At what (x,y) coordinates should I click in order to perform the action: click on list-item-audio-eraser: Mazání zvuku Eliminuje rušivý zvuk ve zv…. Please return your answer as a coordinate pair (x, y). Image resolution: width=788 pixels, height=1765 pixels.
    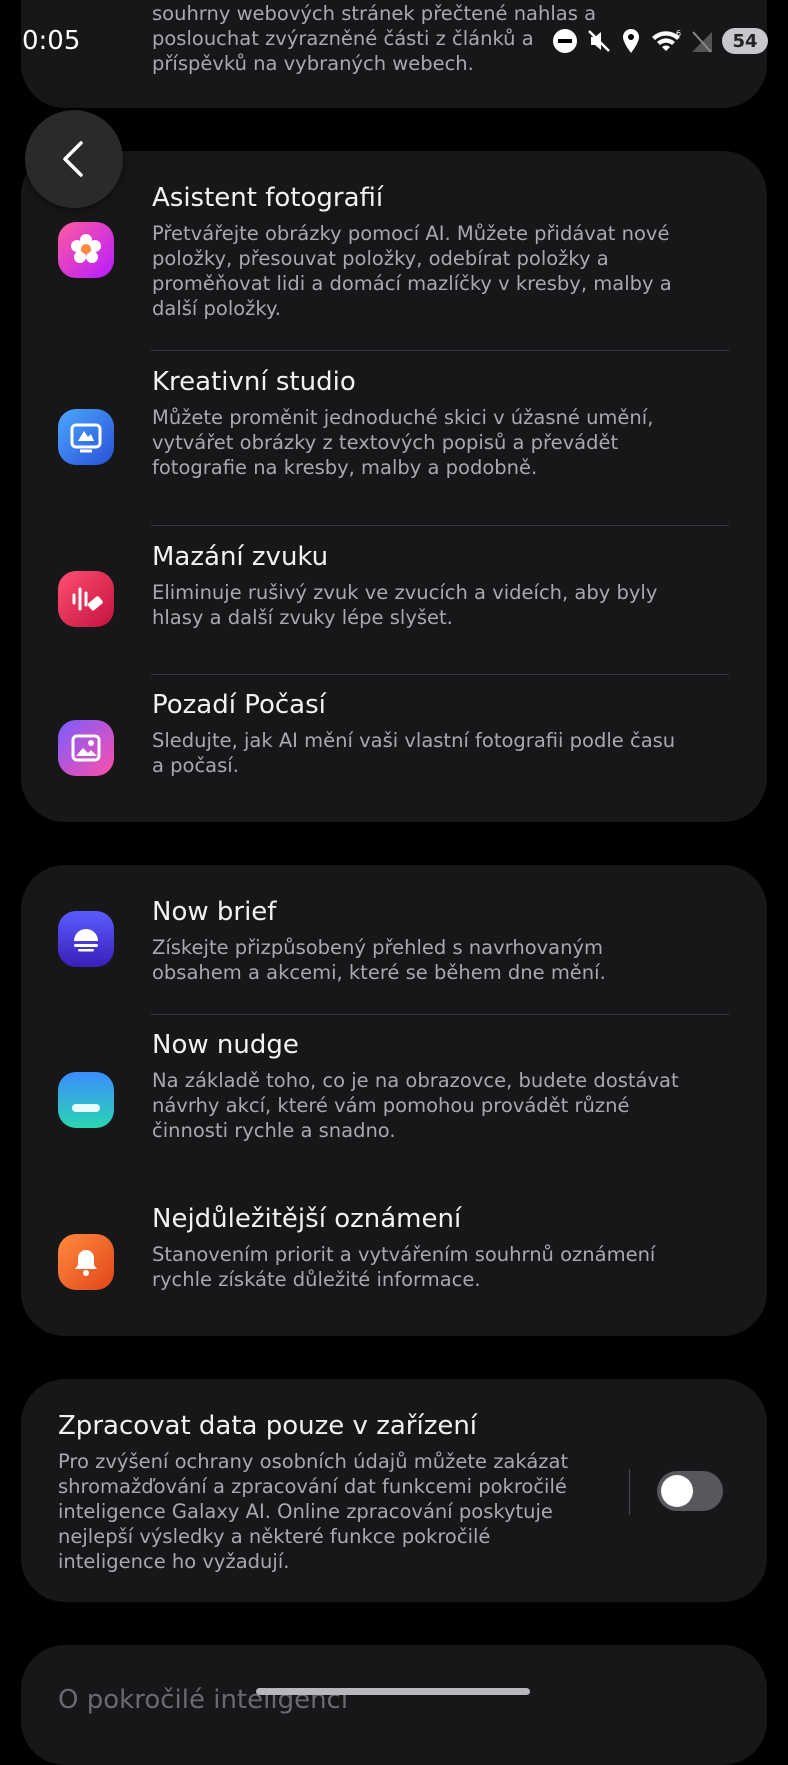
    Looking at the image, I should click on (394, 600).